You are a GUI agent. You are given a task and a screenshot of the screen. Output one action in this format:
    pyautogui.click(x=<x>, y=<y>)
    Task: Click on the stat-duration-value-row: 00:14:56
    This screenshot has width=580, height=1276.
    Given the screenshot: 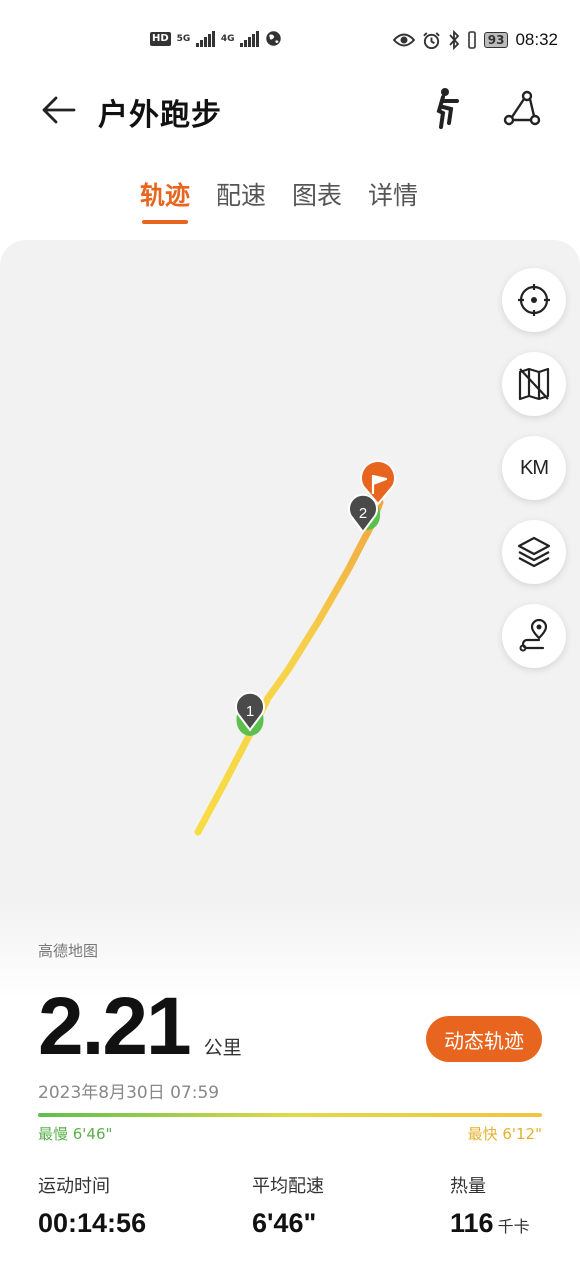 What is the action you would take?
    pyautogui.click(x=92, y=1223)
    